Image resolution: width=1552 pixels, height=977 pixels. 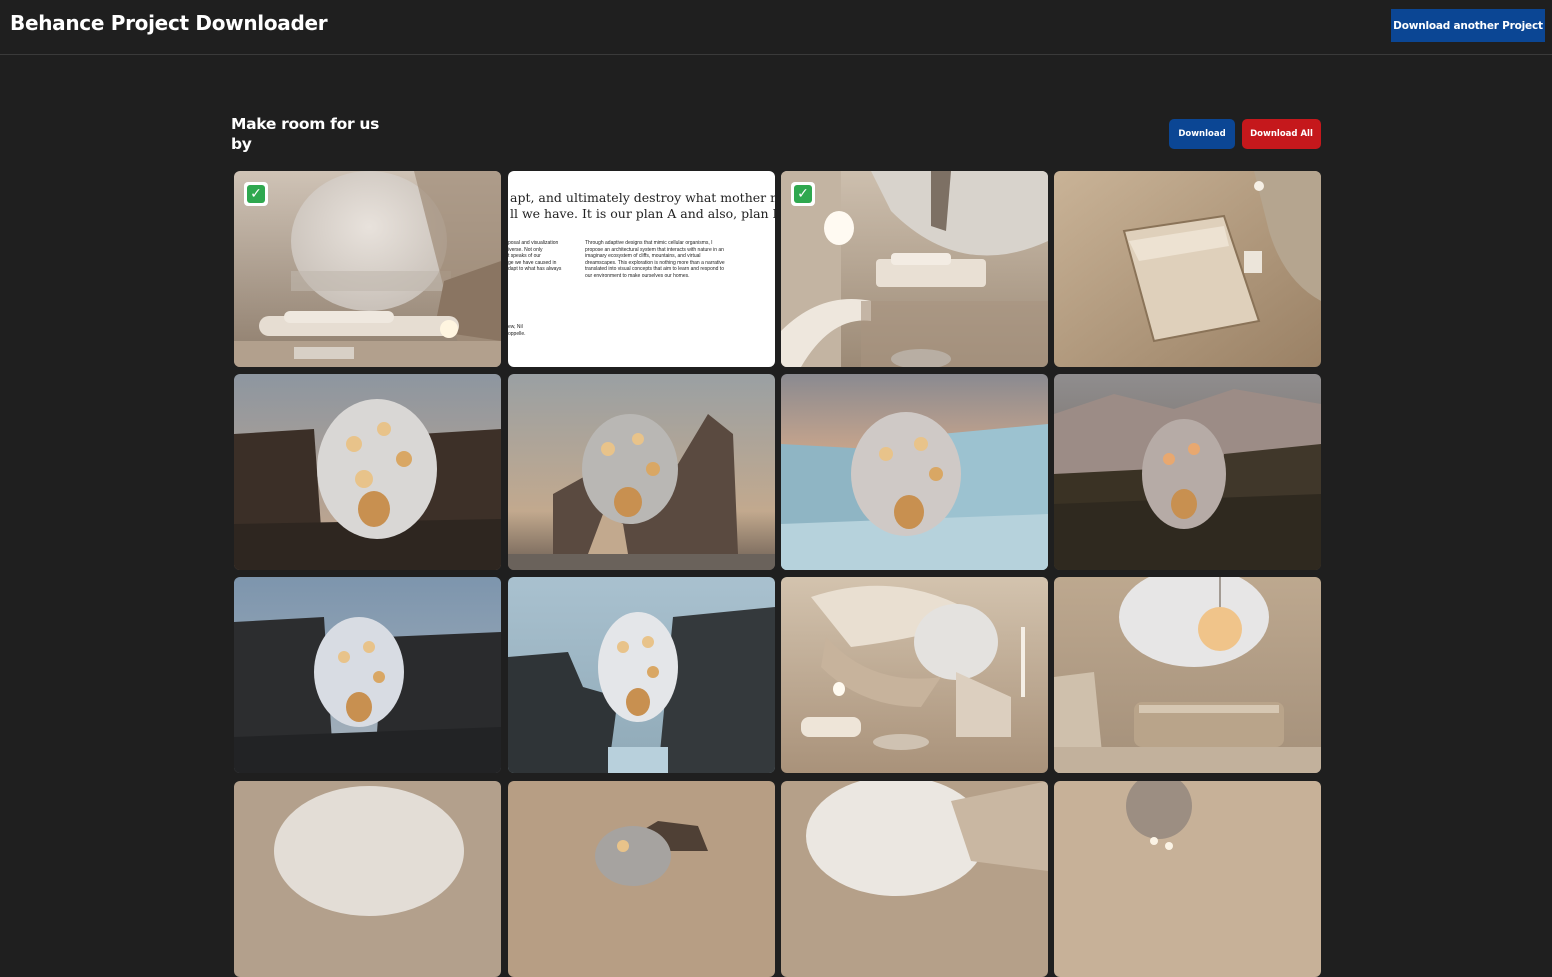 What do you see at coordinates (169, 23) in the screenshot?
I see `app-title: Behance Project Downloader` at bounding box center [169, 23].